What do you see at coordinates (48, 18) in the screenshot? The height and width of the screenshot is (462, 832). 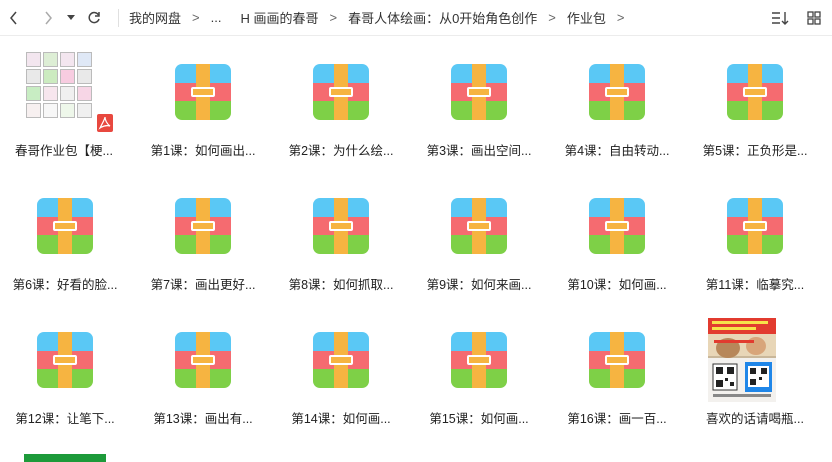 I see `chevron-right-icon` at bounding box center [48, 18].